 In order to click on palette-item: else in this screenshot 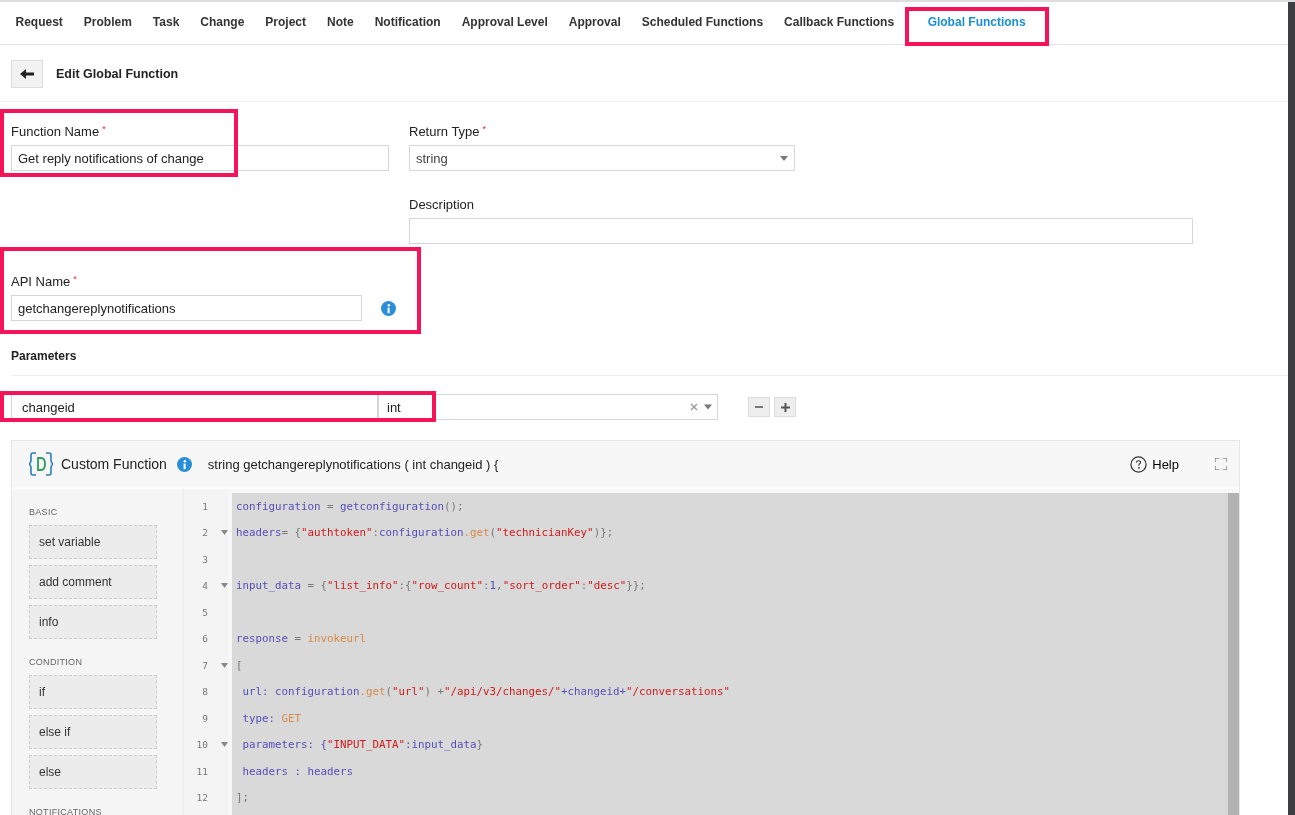, I will do `click(93, 772)`.